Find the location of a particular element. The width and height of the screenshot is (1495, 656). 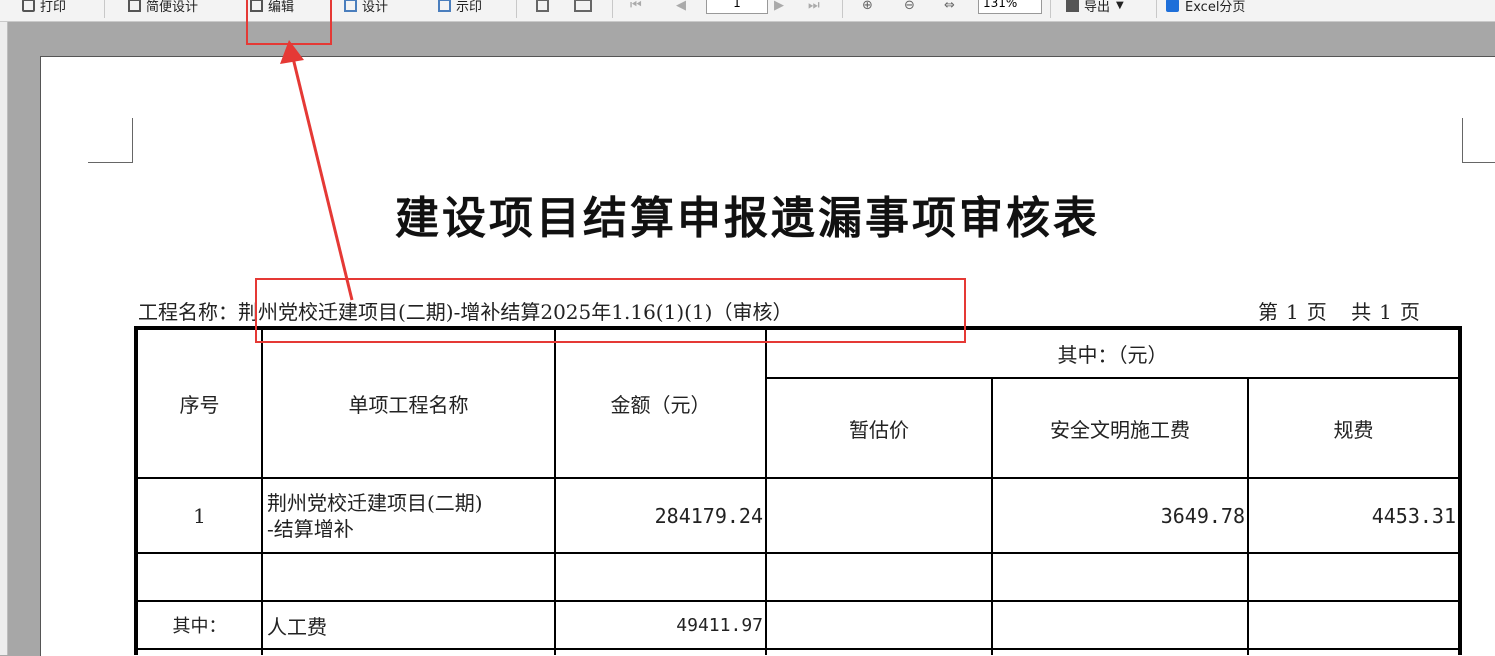

excel-pagination-checkbox: Excel分页 is located at coordinates (1205, 8).